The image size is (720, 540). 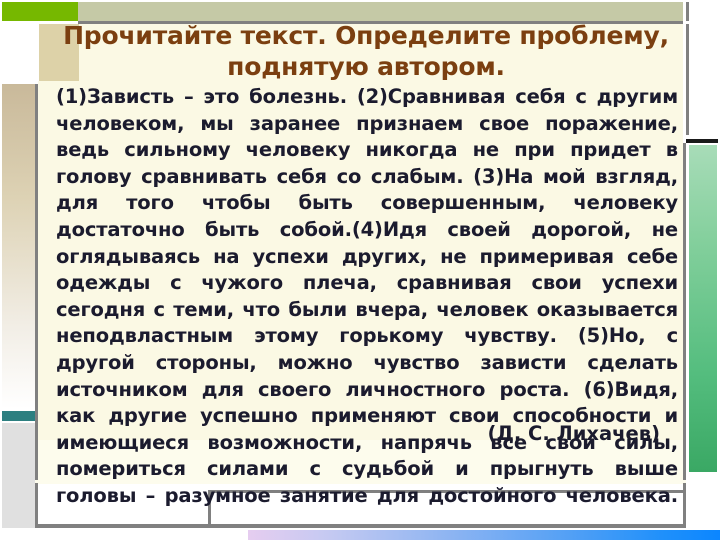 What do you see at coordinates (36, 304) in the screenshot?
I see `left-strip-border` at bounding box center [36, 304].